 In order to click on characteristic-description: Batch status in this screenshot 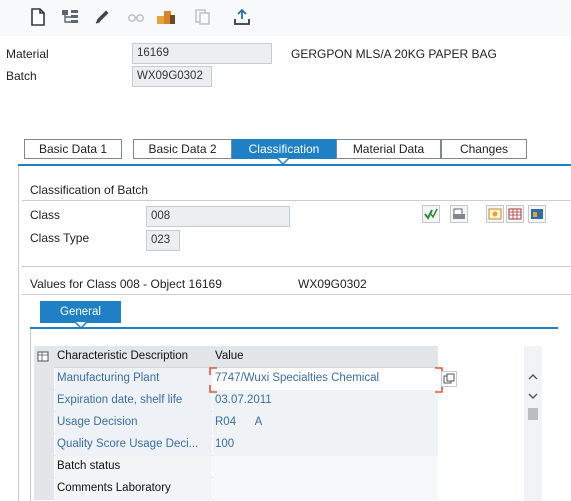, I will do `click(133, 467)`.